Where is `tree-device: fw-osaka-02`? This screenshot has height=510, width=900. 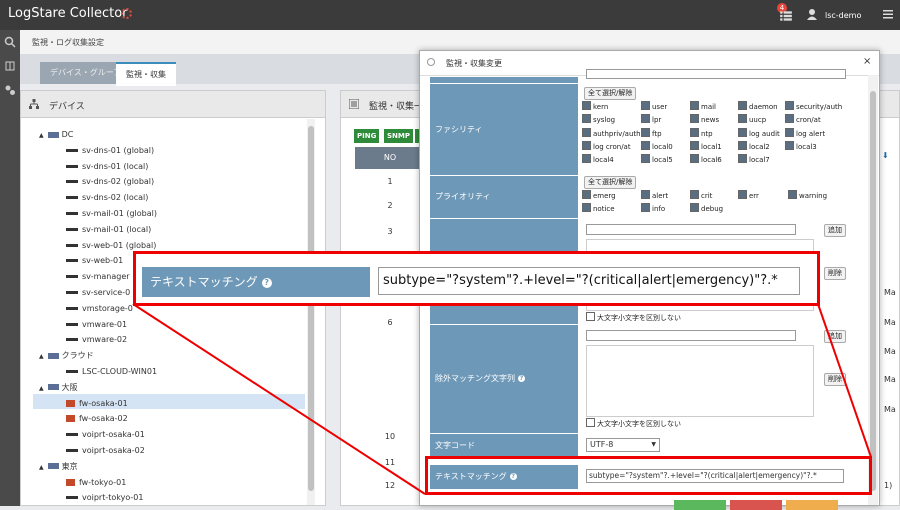 tree-device: fw-osaka-02 is located at coordinates (97, 418).